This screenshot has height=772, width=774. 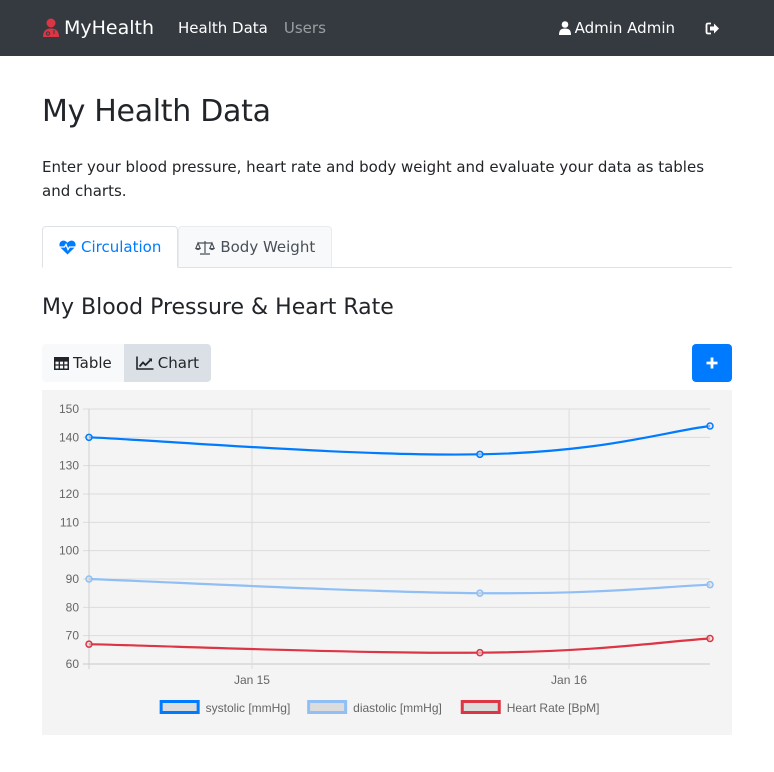 I want to click on x-tick-label: Jan 16, so click(x=569, y=680).